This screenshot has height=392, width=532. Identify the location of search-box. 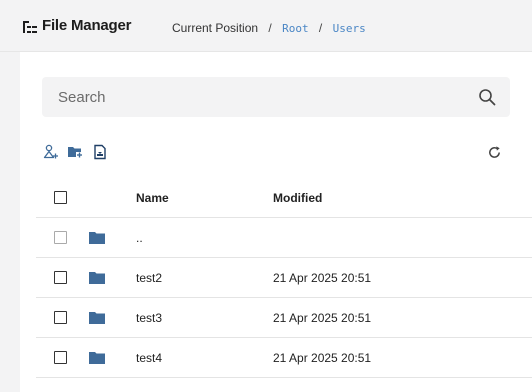
(276, 97).